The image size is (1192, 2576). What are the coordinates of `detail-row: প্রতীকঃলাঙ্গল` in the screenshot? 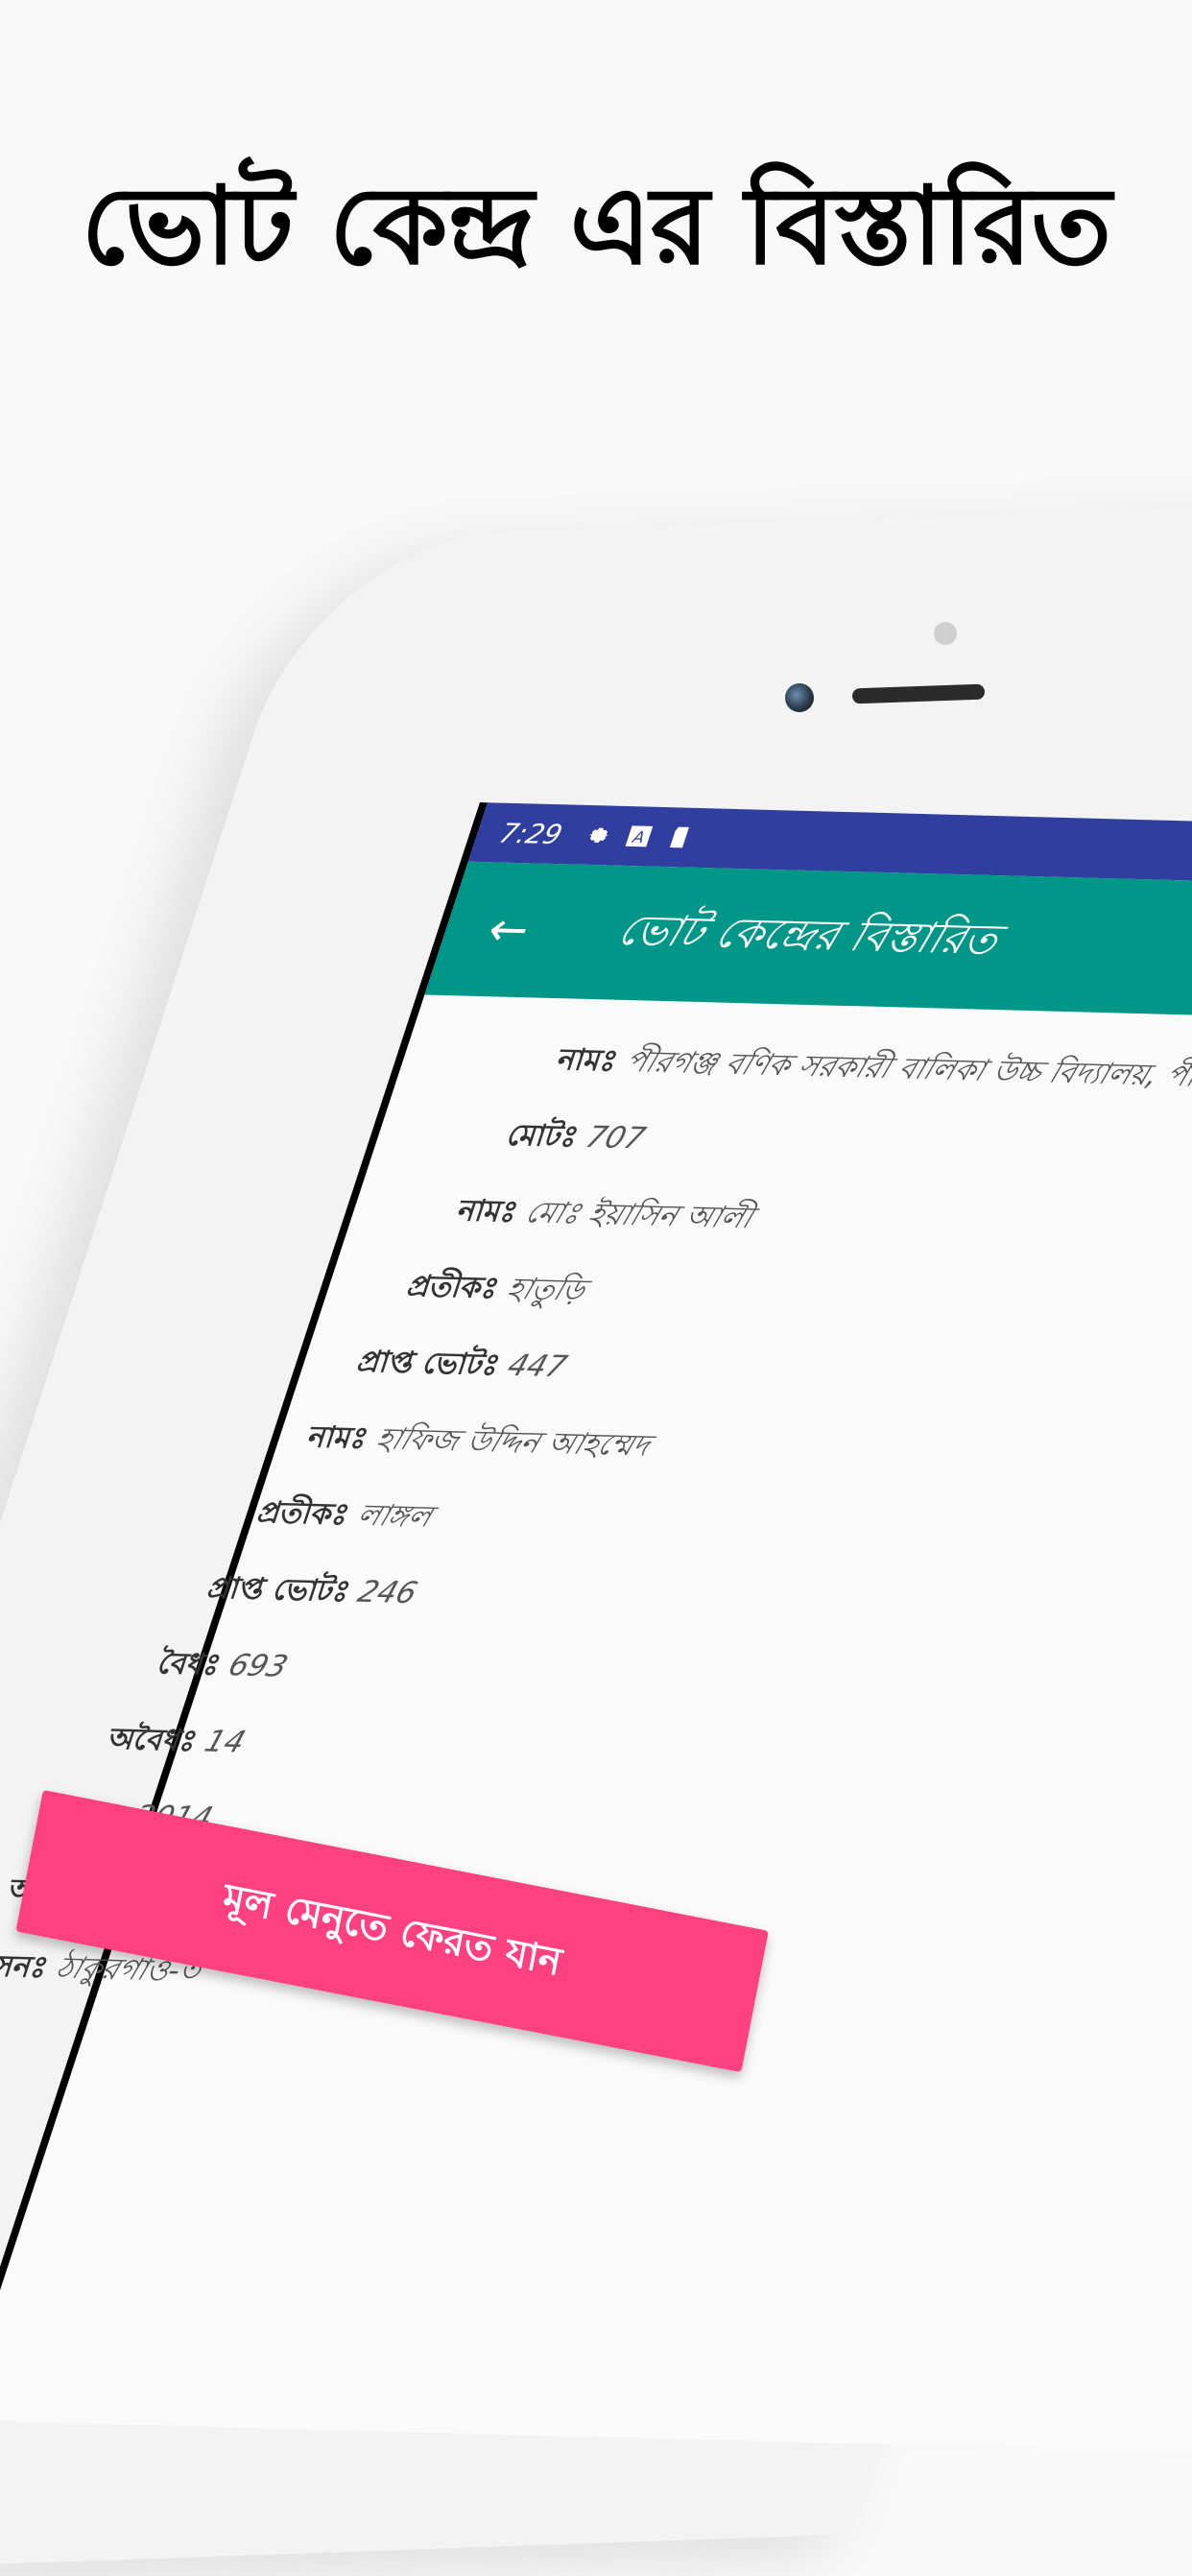 It's located at (721, 1530).